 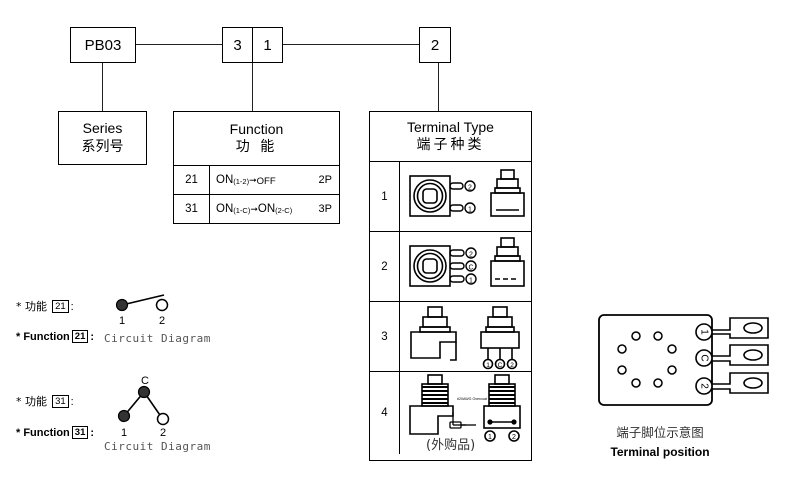 I want to click on circuit-note-31-colon-en: :, so click(x=92, y=433).